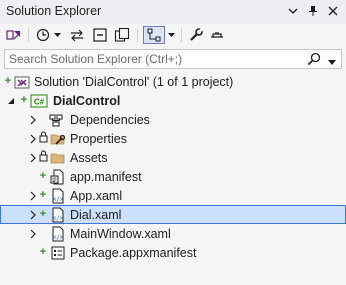 This screenshot has width=346, height=285. I want to click on appxmanifest-file-icon, so click(58, 253).